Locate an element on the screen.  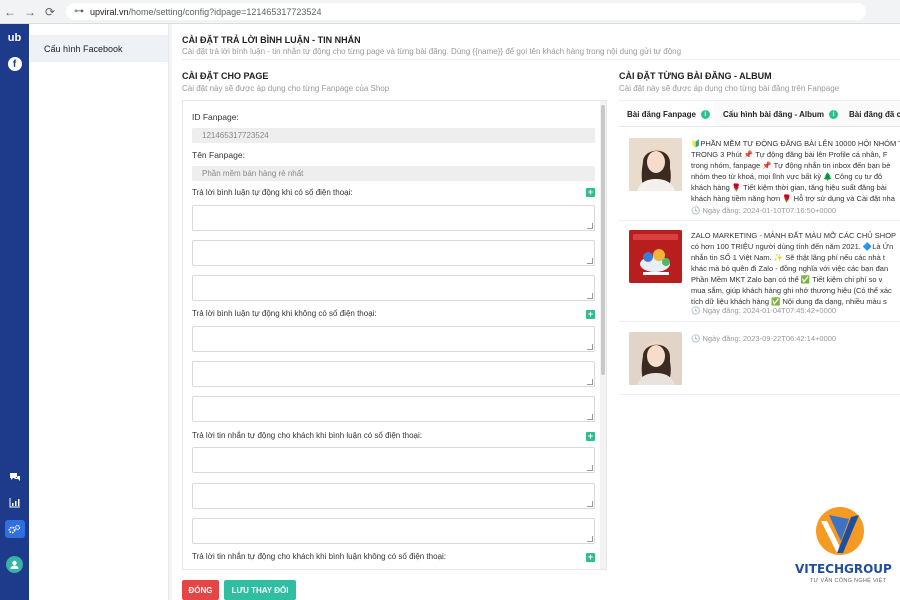
save-changes-button: LƯU THAY ĐỔI is located at coordinates (260, 590).